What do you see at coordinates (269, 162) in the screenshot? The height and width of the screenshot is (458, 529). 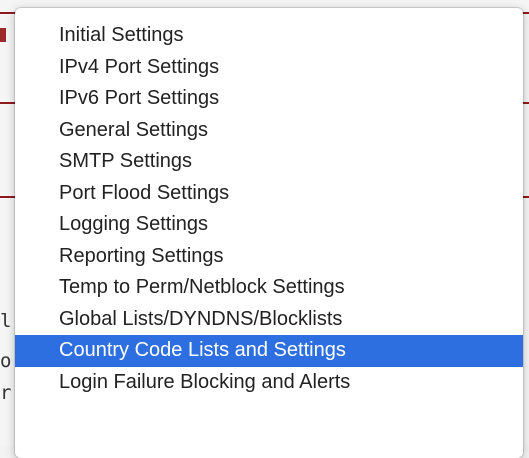 I see `menu-item-smtp-settings: SMTP Settings` at bounding box center [269, 162].